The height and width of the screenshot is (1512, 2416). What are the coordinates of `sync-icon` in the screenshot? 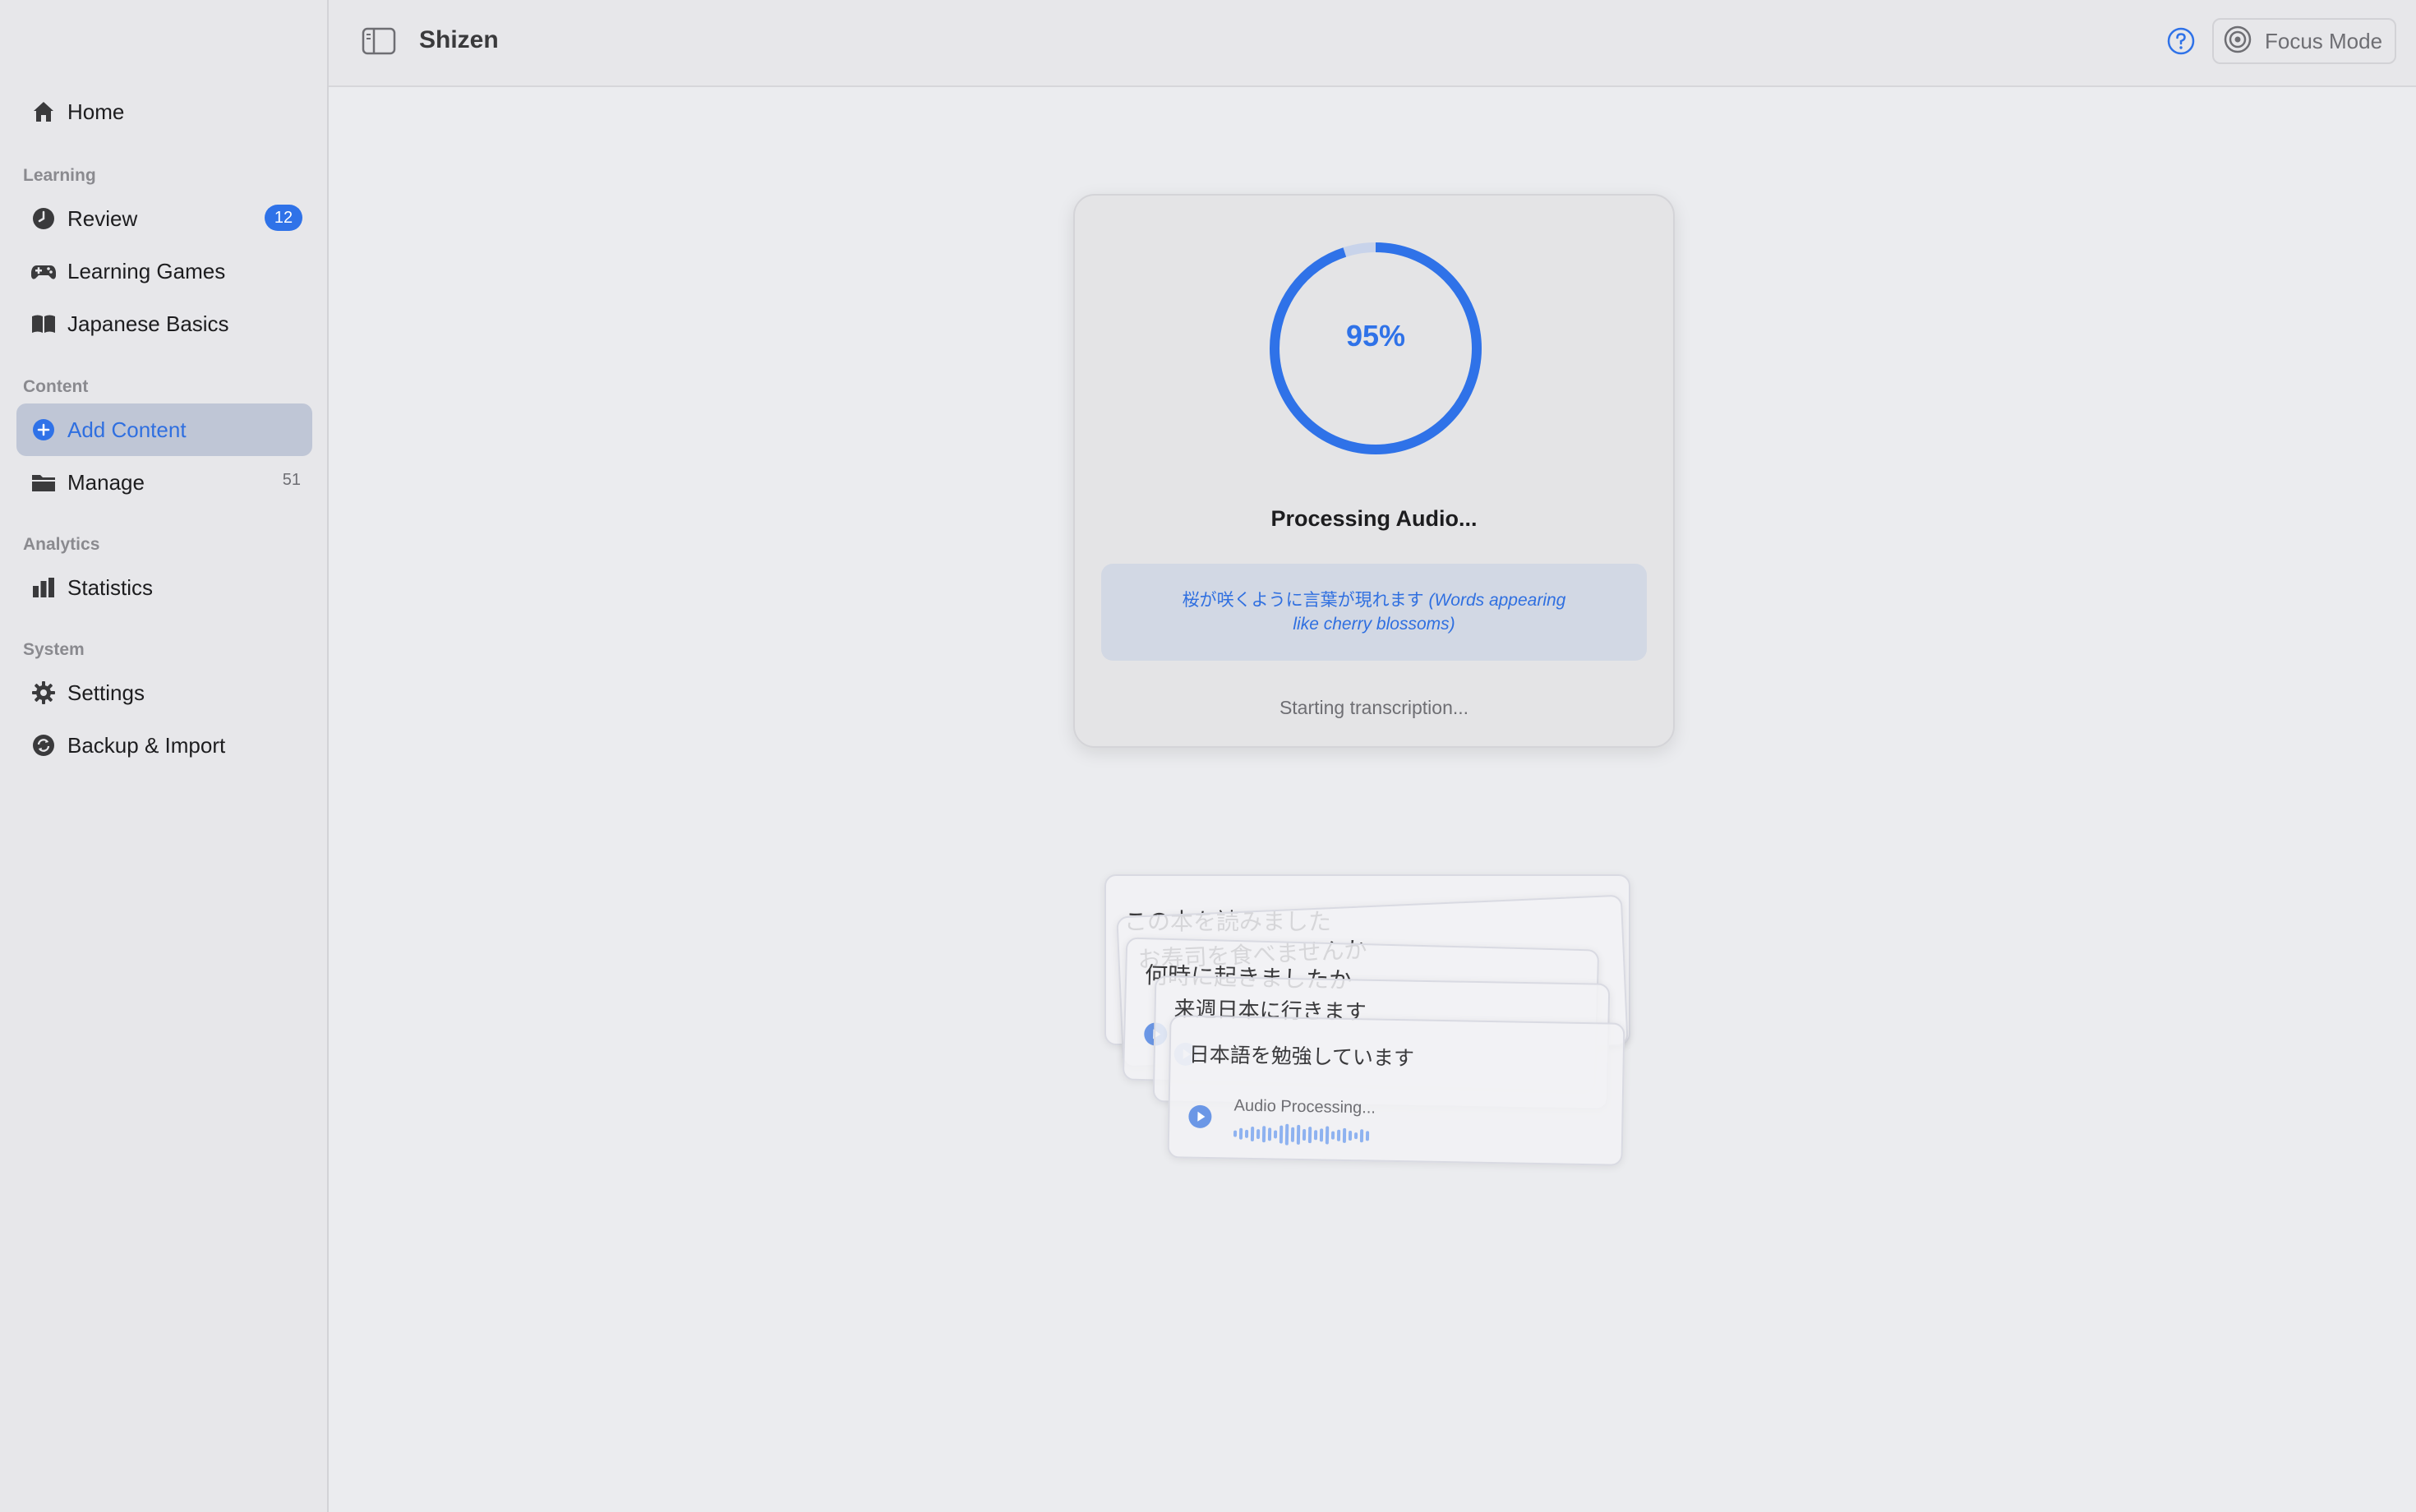 It's located at (44, 745).